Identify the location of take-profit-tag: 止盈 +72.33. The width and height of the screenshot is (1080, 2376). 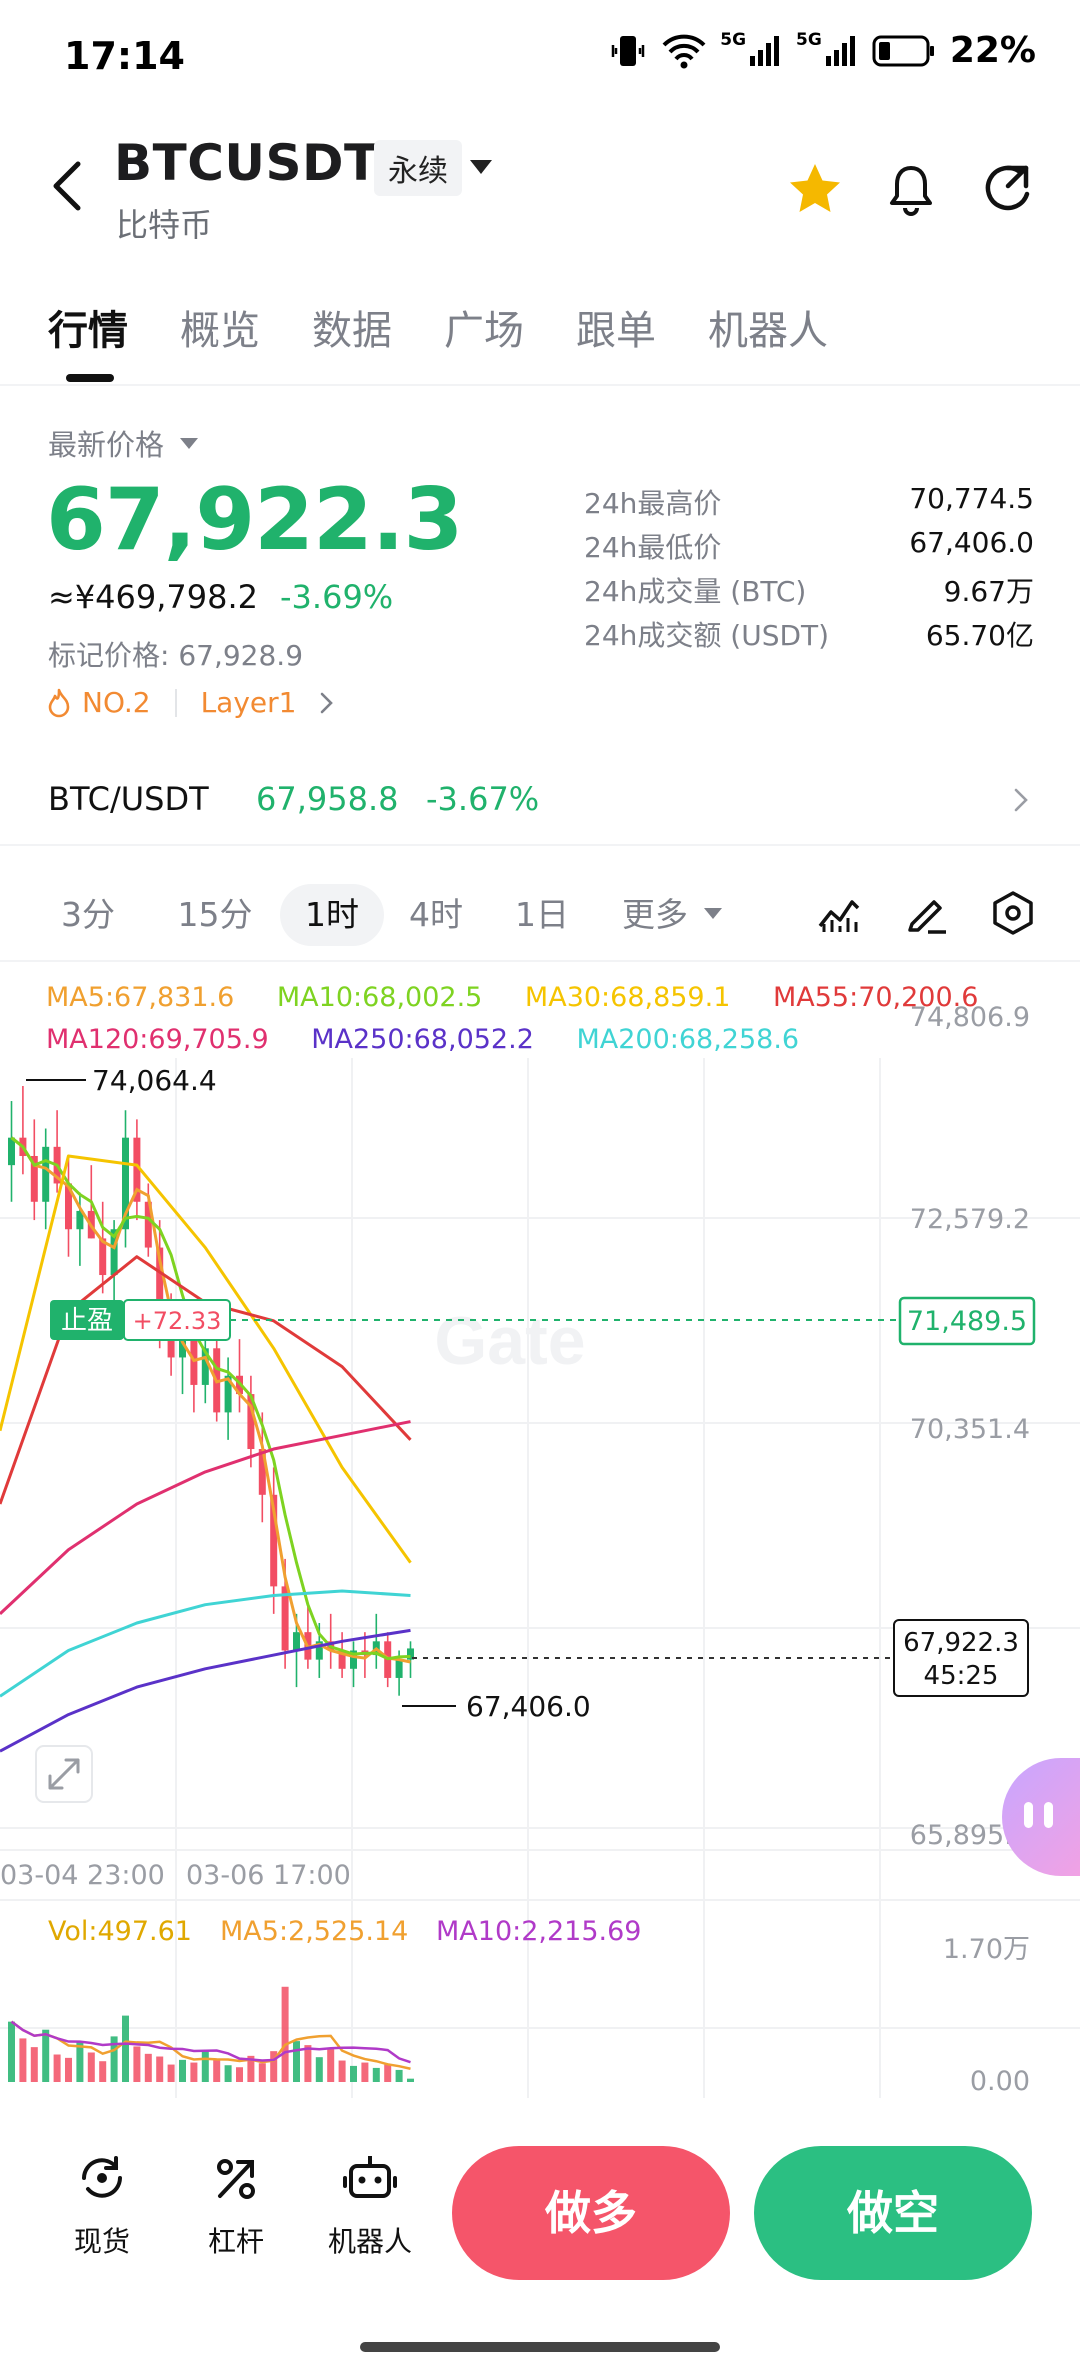
(140, 1320).